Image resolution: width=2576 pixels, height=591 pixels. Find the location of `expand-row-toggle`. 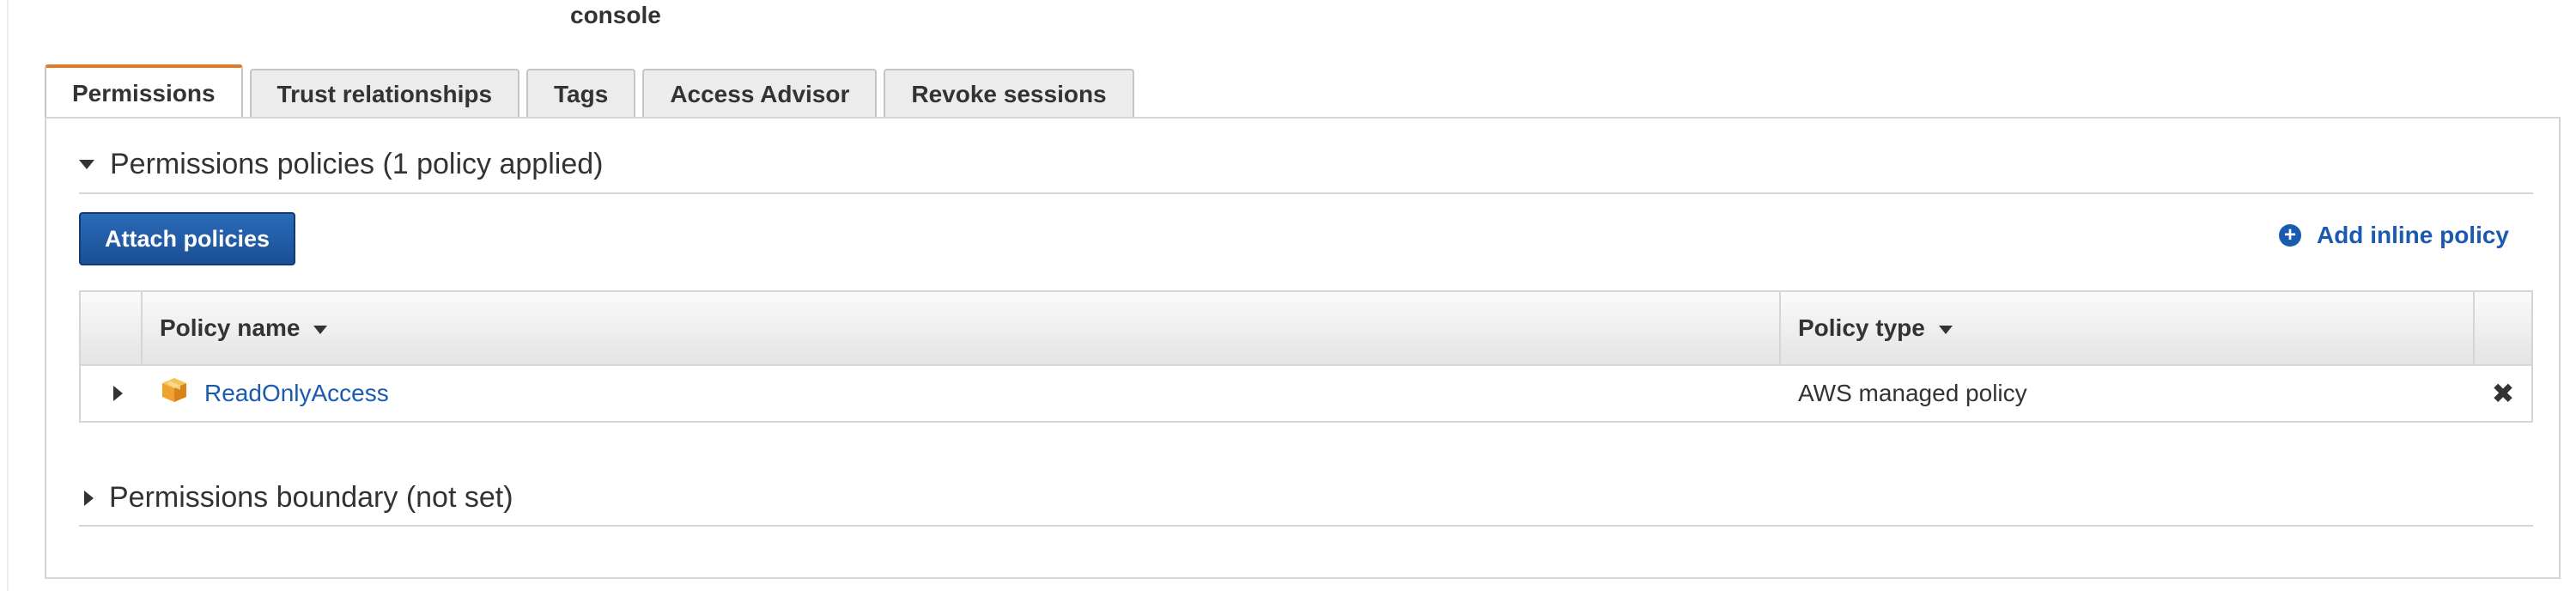

expand-row-toggle is located at coordinates (112, 393).